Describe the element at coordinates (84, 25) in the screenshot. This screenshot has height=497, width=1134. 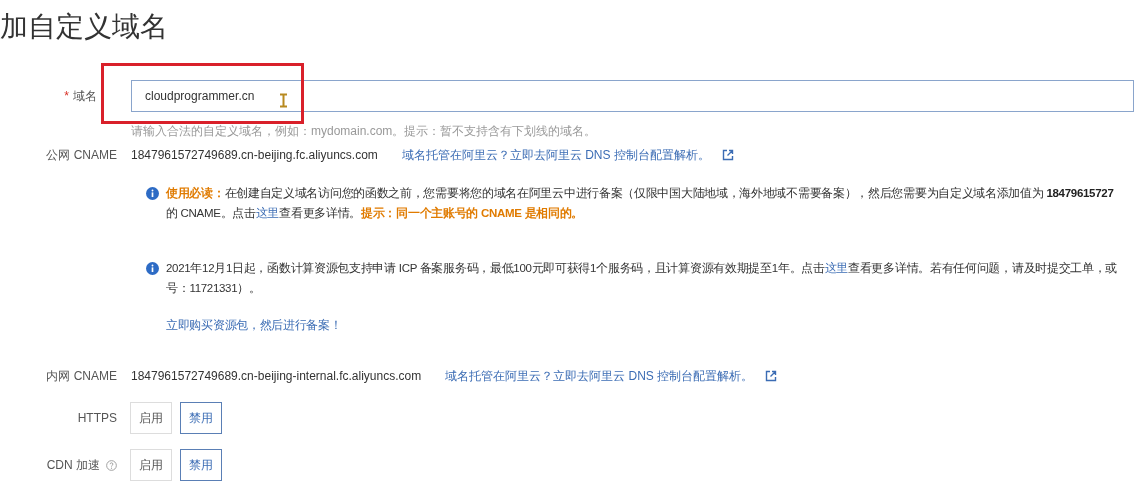
I see `page-title: 加自定义域名` at that location.